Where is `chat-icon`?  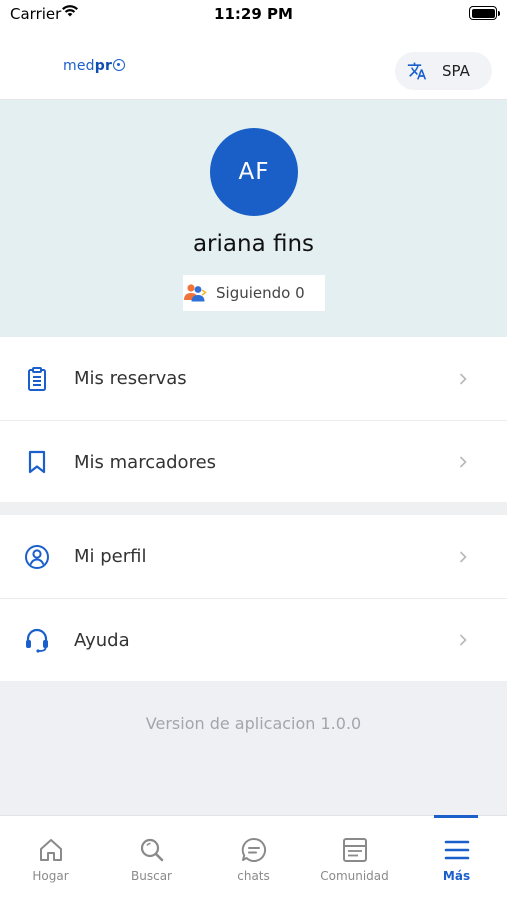
chat-icon is located at coordinates (253, 849).